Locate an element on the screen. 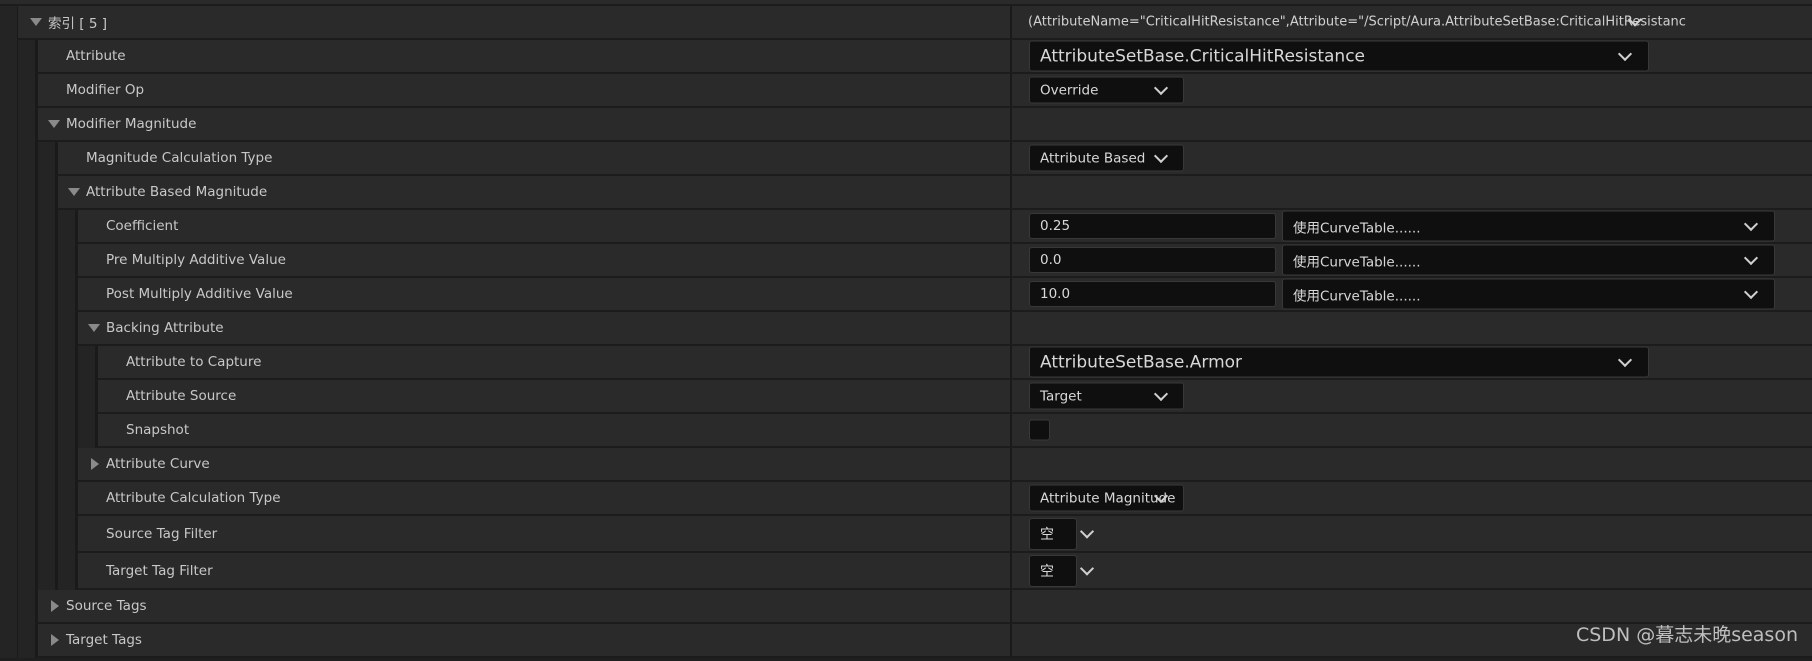 The height and width of the screenshot is (661, 1812). watermark: CSDN @暮志未晚season is located at coordinates (1686, 635).